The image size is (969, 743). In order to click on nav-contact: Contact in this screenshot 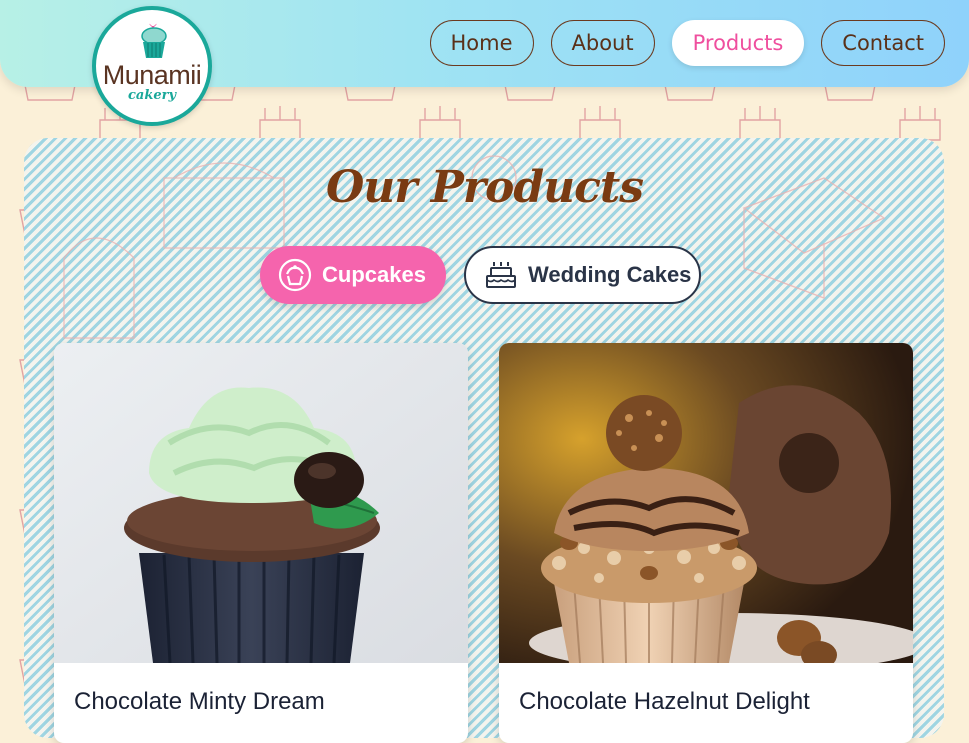, I will do `click(883, 43)`.